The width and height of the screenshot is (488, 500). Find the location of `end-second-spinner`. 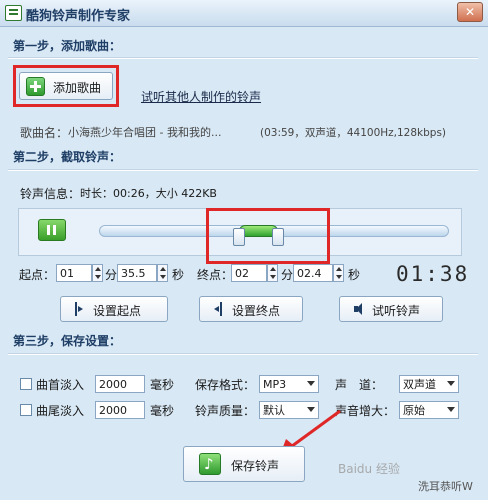

end-second-spinner is located at coordinates (338, 273).